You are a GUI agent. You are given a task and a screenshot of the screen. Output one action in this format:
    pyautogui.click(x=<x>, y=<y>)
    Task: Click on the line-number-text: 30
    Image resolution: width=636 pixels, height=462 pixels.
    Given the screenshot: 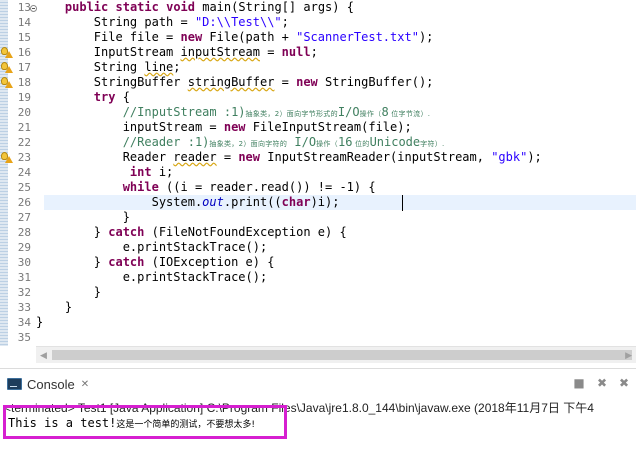 What is the action you would take?
    pyautogui.click(x=24, y=262)
    